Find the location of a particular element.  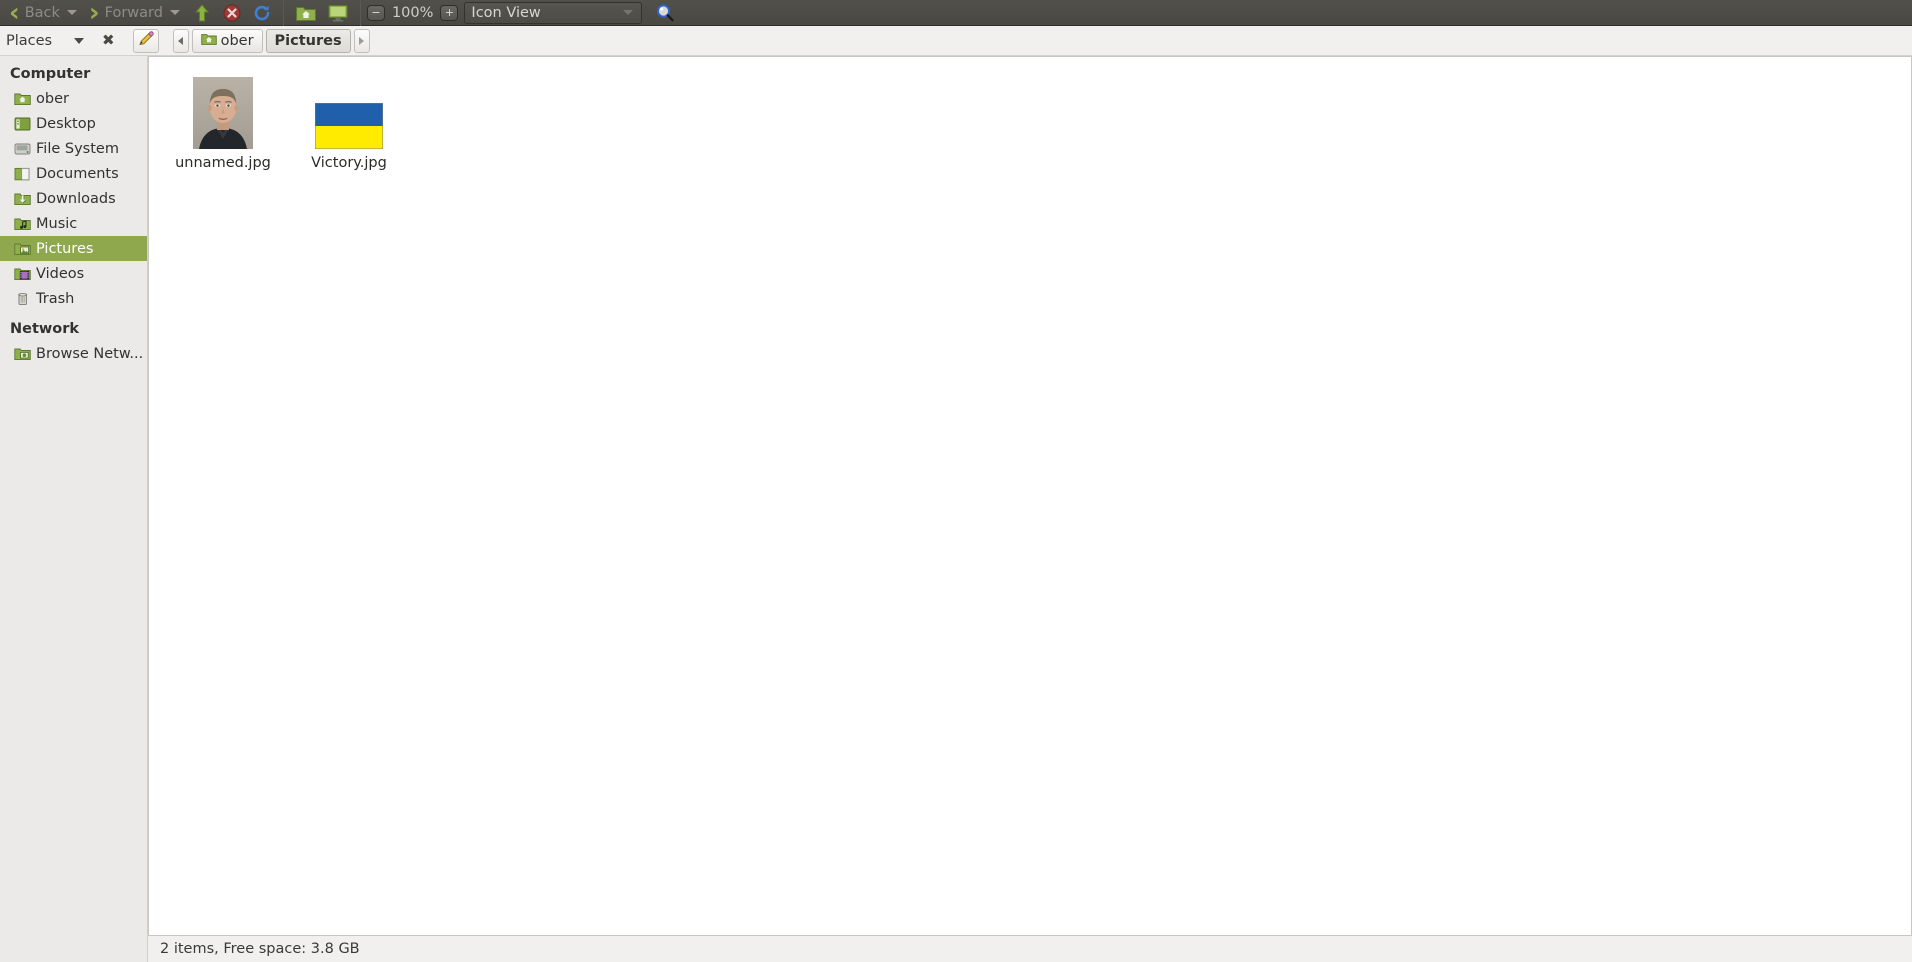

breadcrumb-item-pictures: Pictures is located at coordinates (308, 40).